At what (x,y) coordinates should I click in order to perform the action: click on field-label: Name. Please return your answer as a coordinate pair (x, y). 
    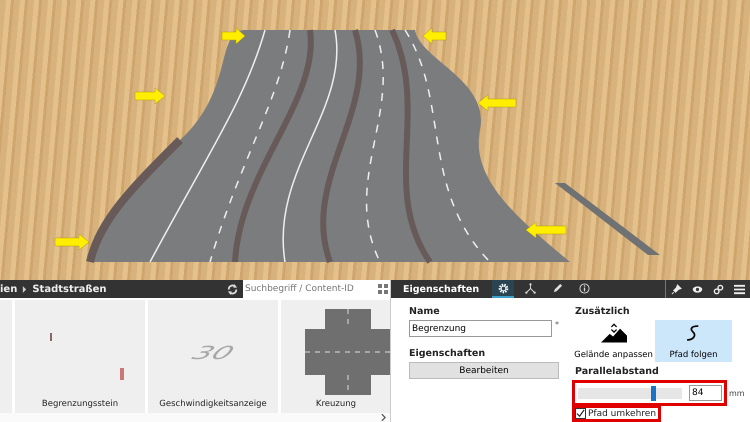
    Looking at the image, I should click on (425, 311).